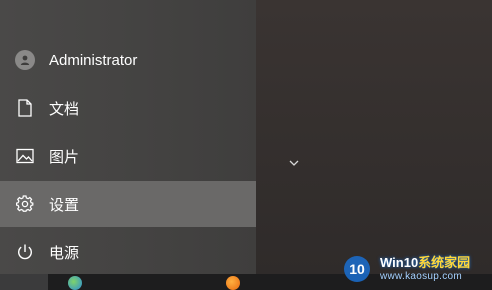  What do you see at coordinates (25, 108) in the screenshot?
I see `document-icon` at bounding box center [25, 108].